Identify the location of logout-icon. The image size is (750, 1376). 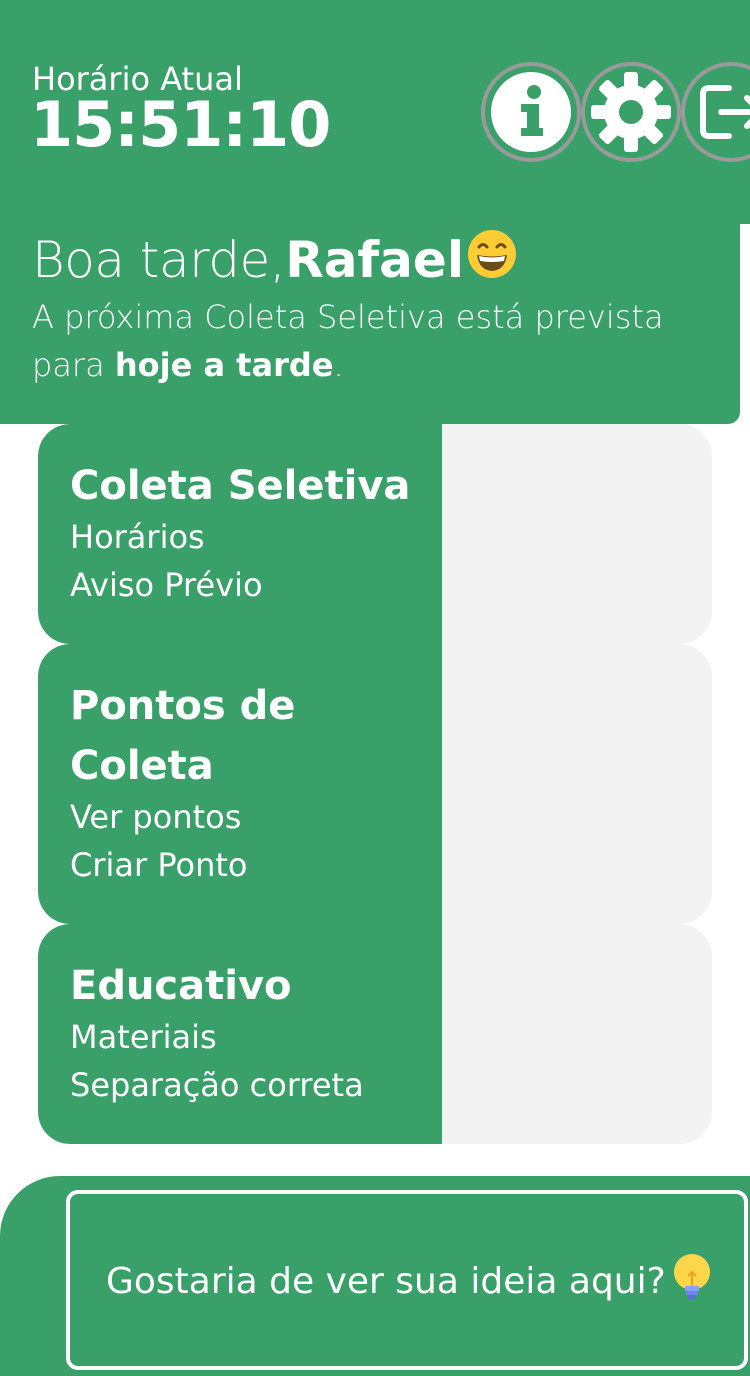
(725, 112).